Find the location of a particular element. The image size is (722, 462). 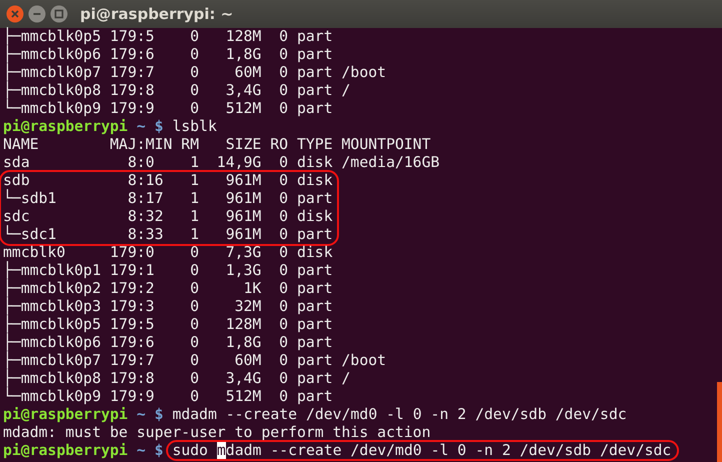

terminal-line: sdb 8:16 1 961M 0 disk is located at coordinates (168, 180).